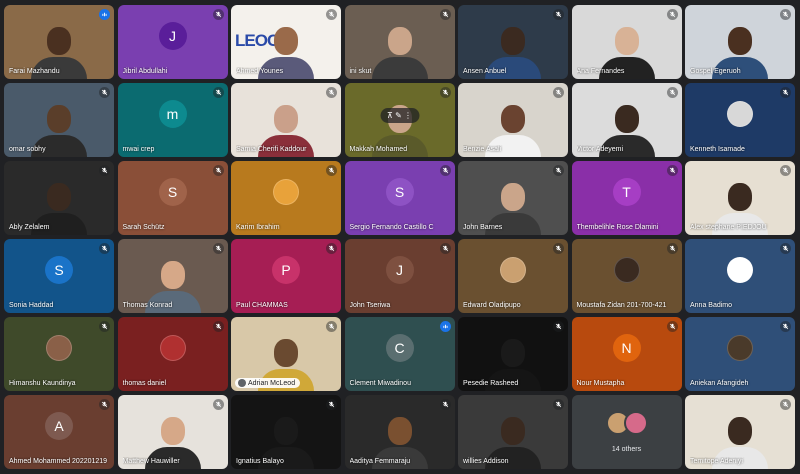  What do you see at coordinates (59, 42) in the screenshot?
I see `participant-tile: Farai Mazhandu` at bounding box center [59, 42].